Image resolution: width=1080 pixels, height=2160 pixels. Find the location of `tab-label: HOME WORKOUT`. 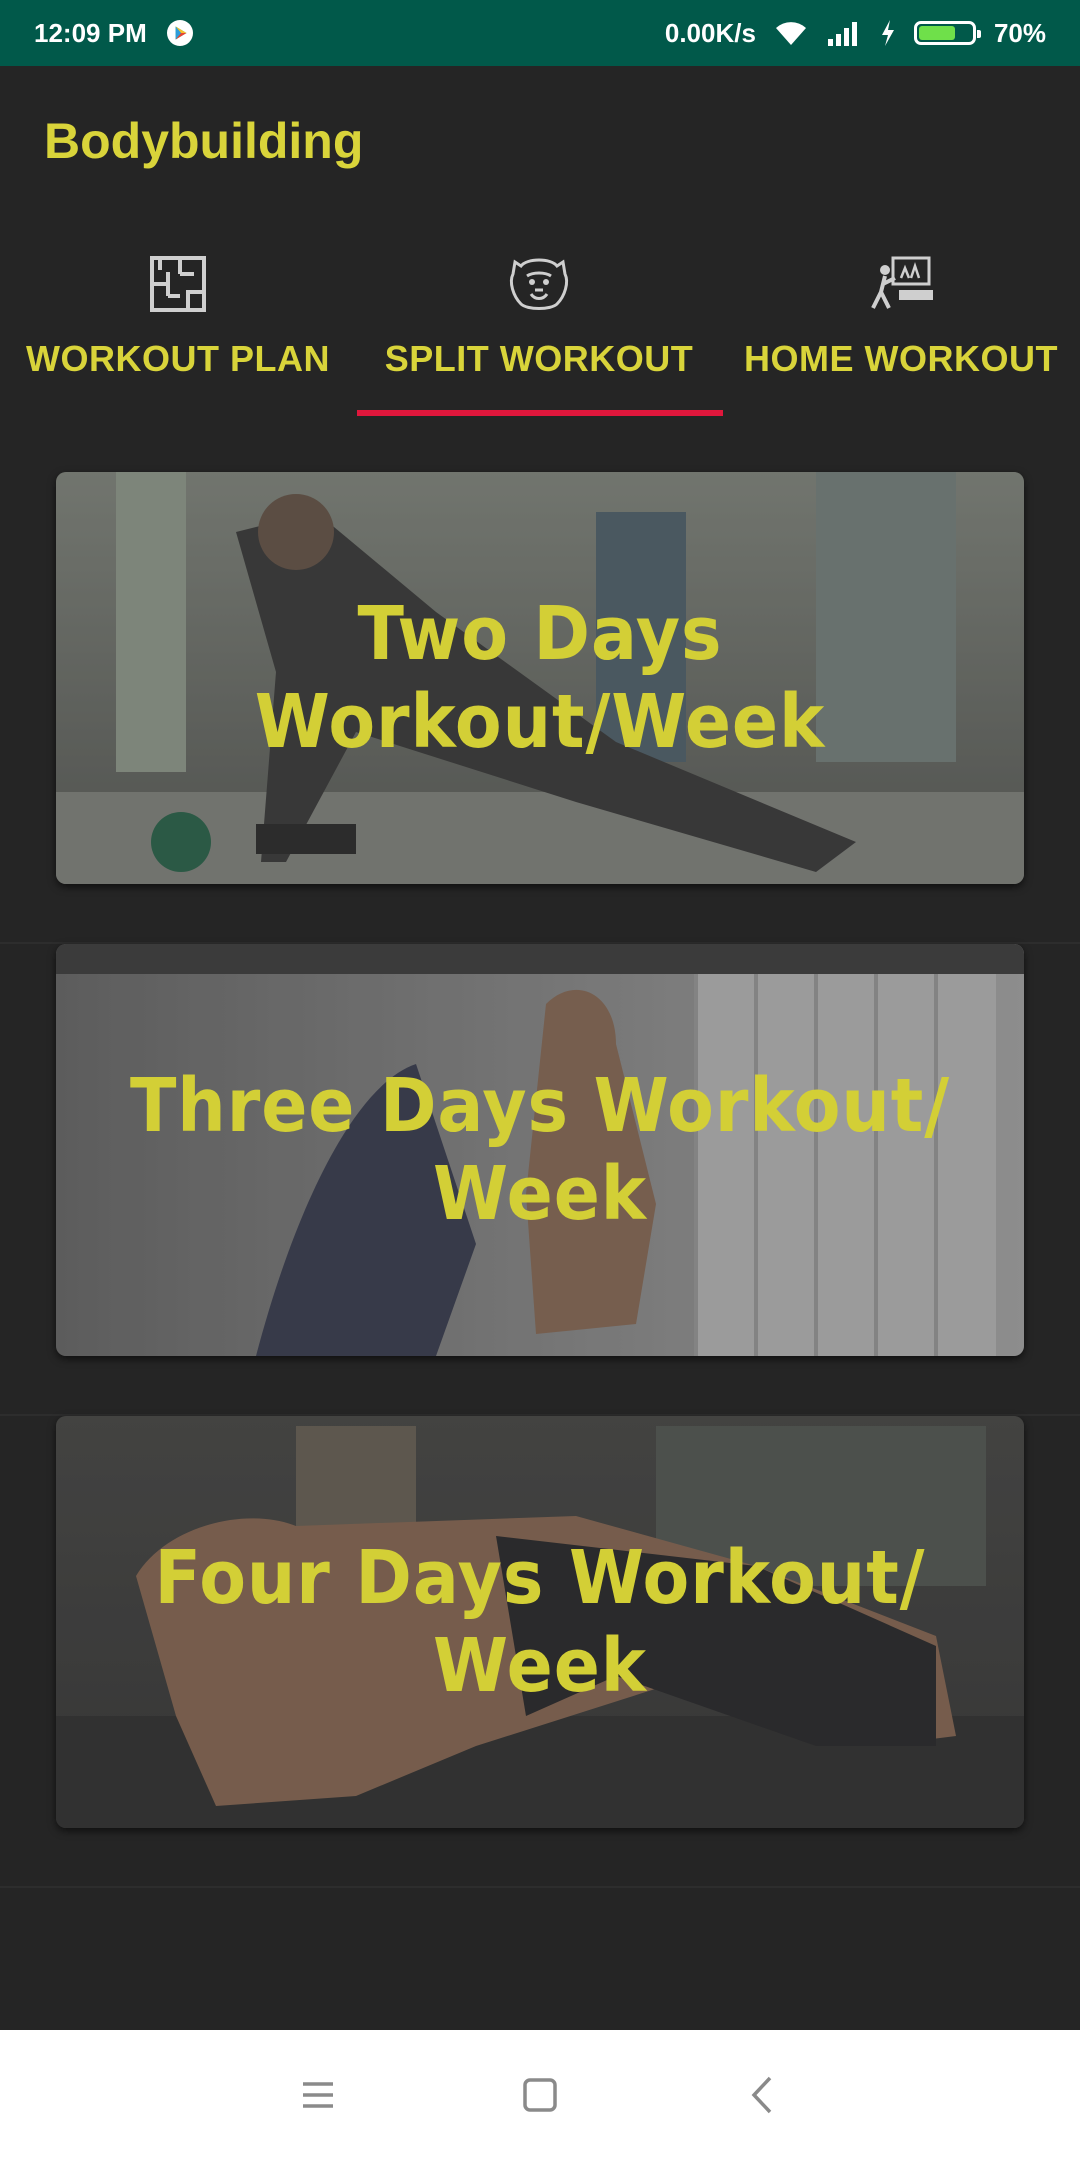

tab-label: HOME WORKOUT is located at coordinates (901, 358).